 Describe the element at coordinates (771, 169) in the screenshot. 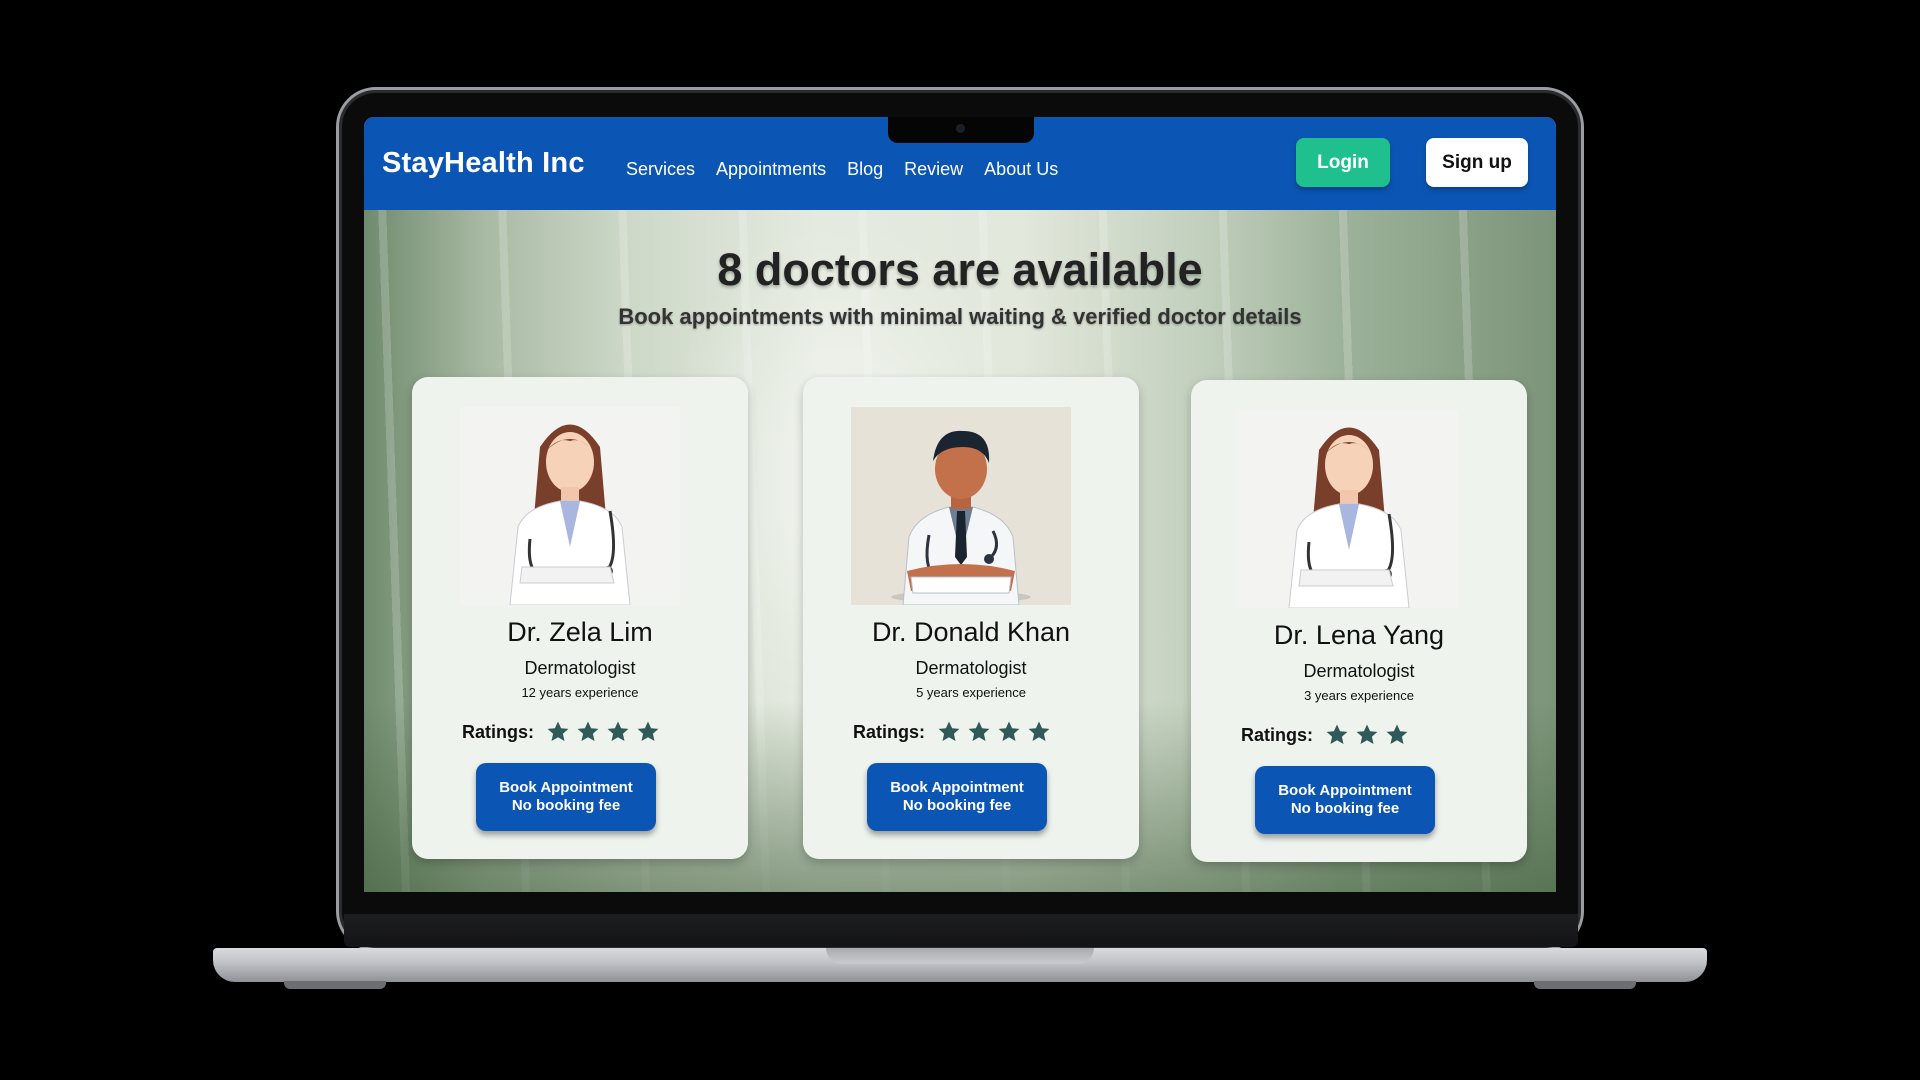

I see `nav-link-appointments: Appointments` at that location.